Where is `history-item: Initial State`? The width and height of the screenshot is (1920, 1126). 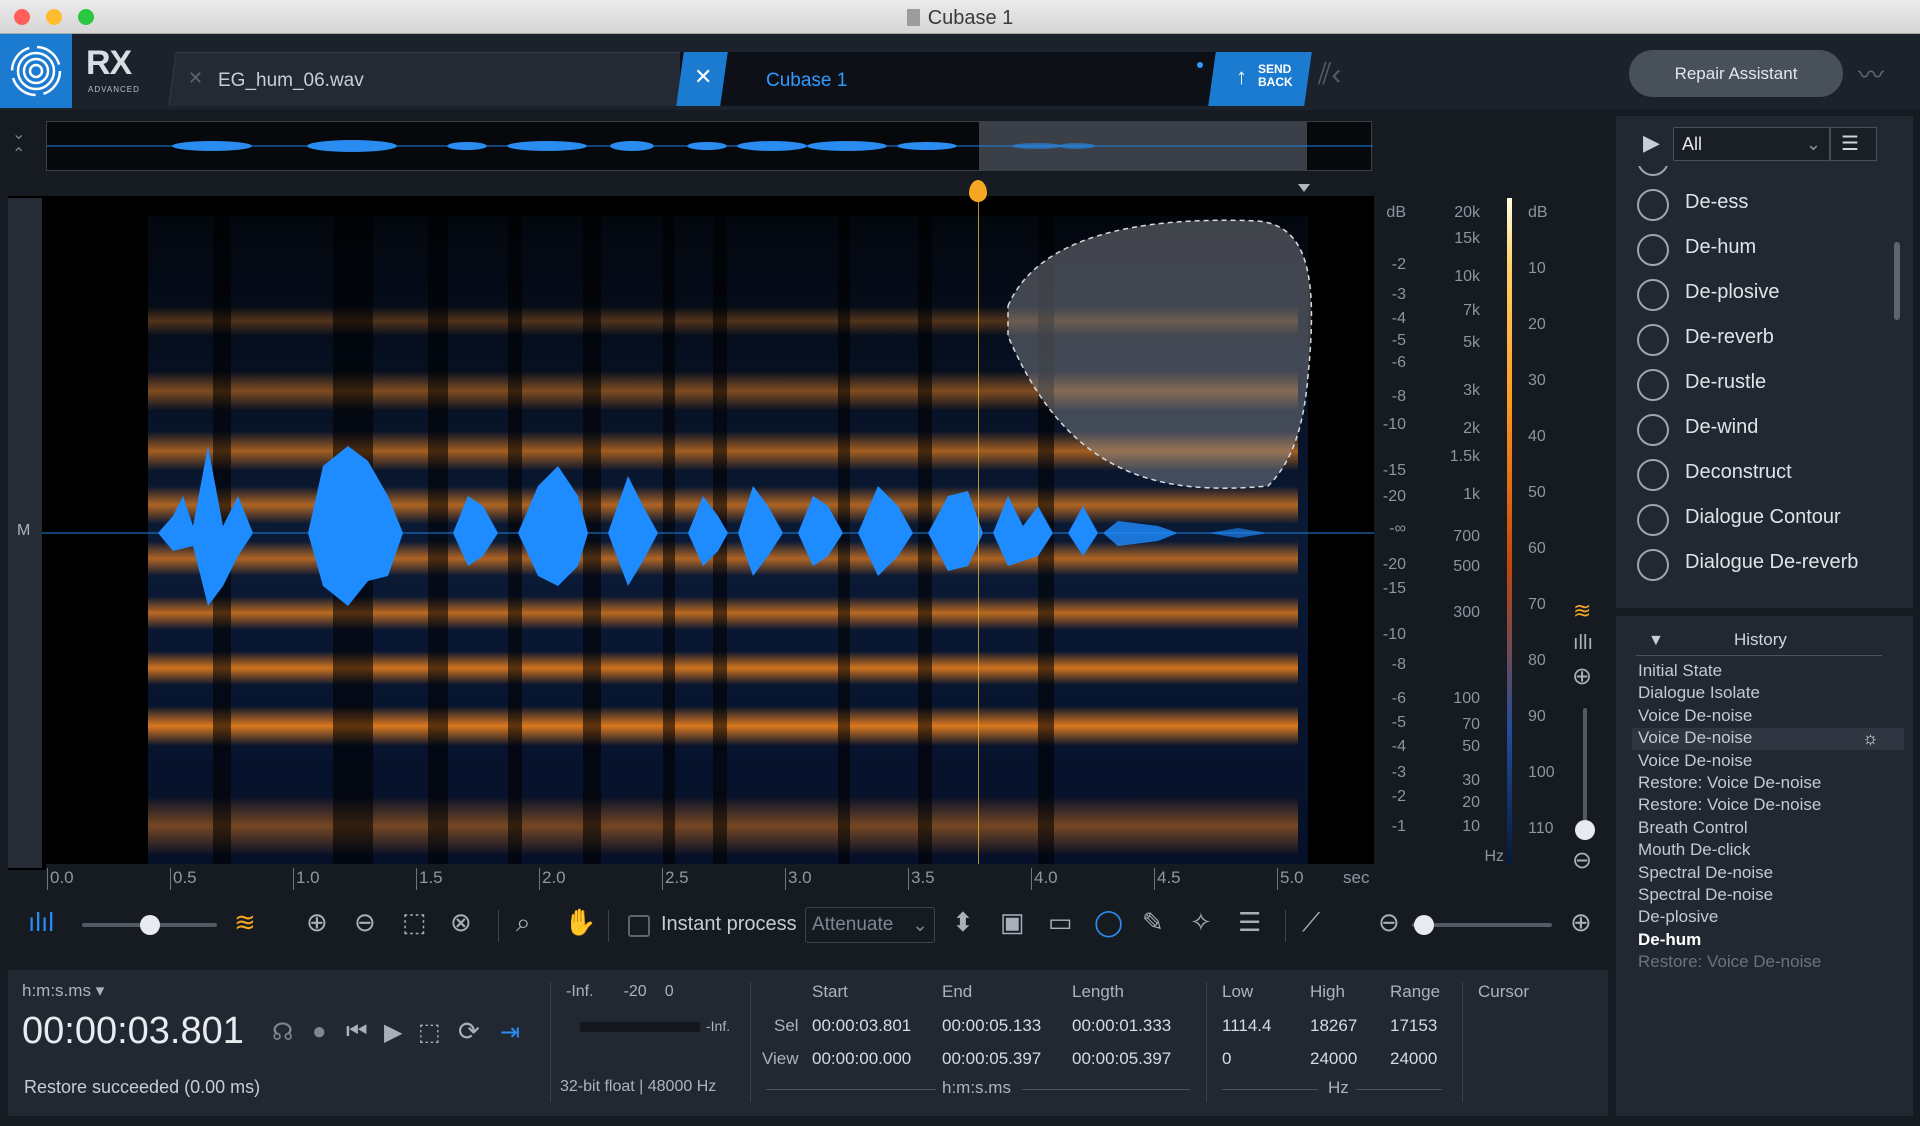
history-item: Initial State is located at coordinates (1680, 671).